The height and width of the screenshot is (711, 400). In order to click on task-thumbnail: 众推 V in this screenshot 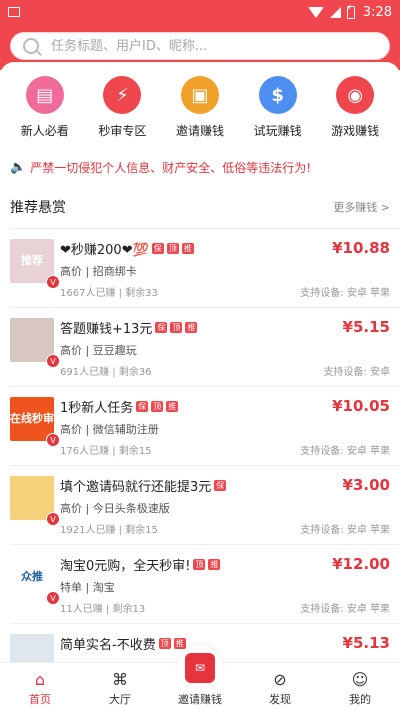, I will do `click(35, 580)`.